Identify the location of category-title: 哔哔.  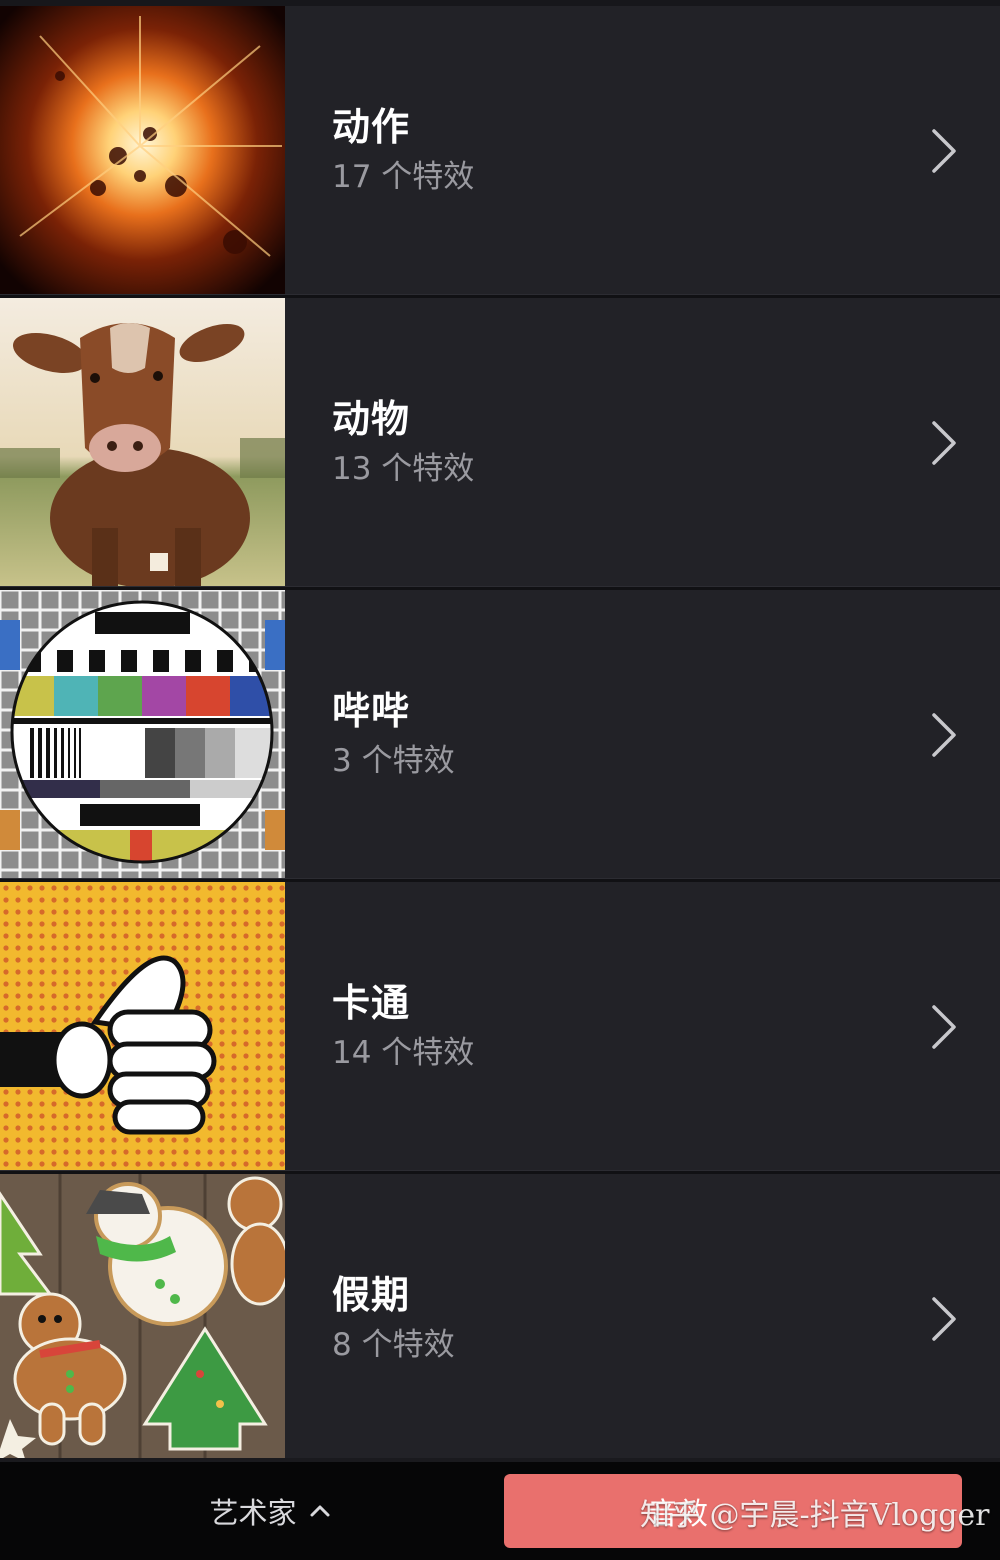
(371, 711).